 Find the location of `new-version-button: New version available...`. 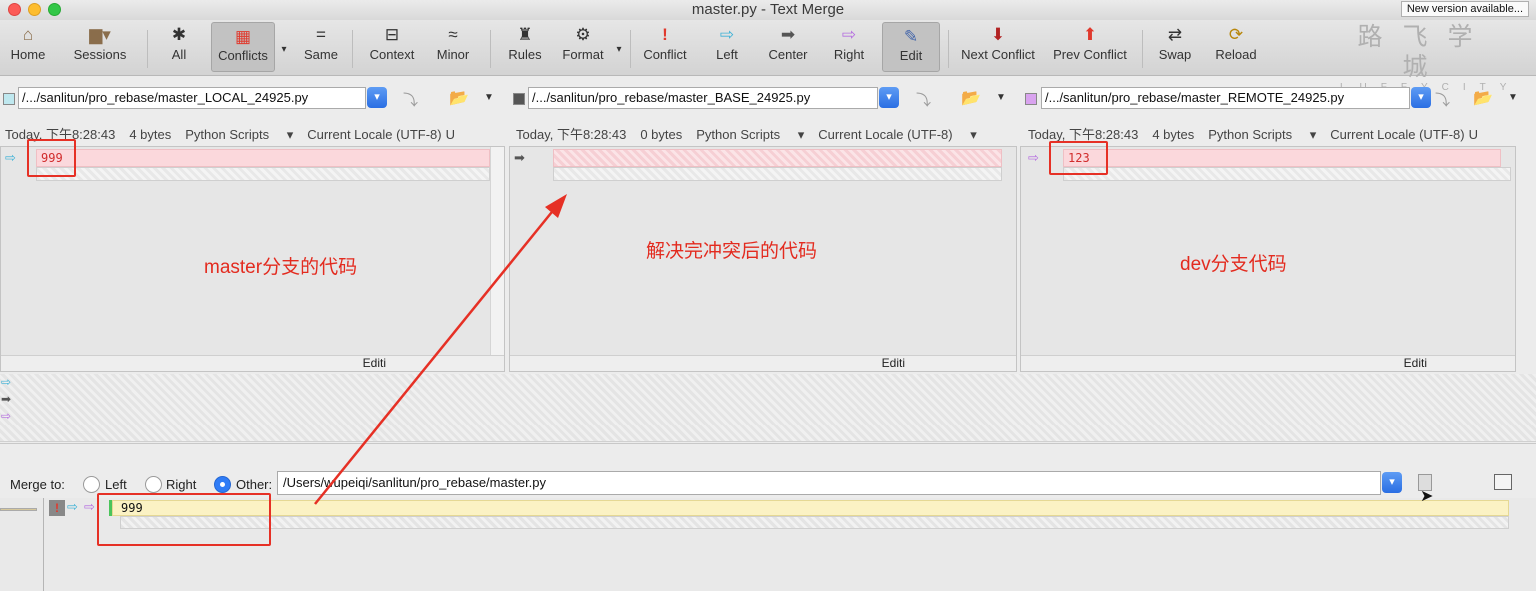

new-version-button: New version available... is located at coordinates (1464, 9).